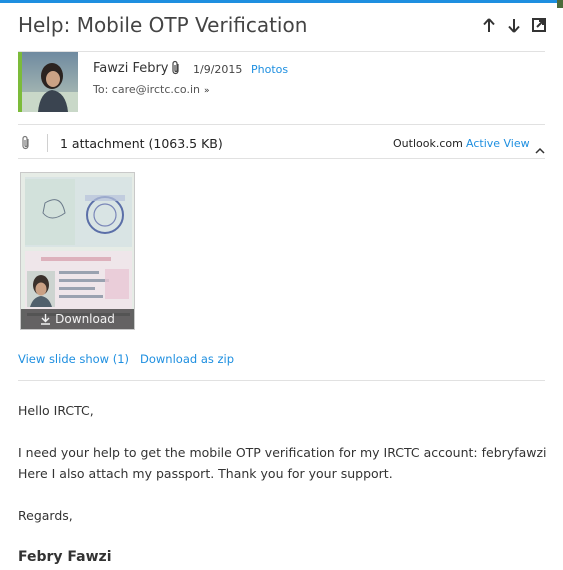 This screenshot has height=570, width=563. Describe the element at coordinates (498, 143) in the screenshot. I see `active-view-link: Active View` at that location.